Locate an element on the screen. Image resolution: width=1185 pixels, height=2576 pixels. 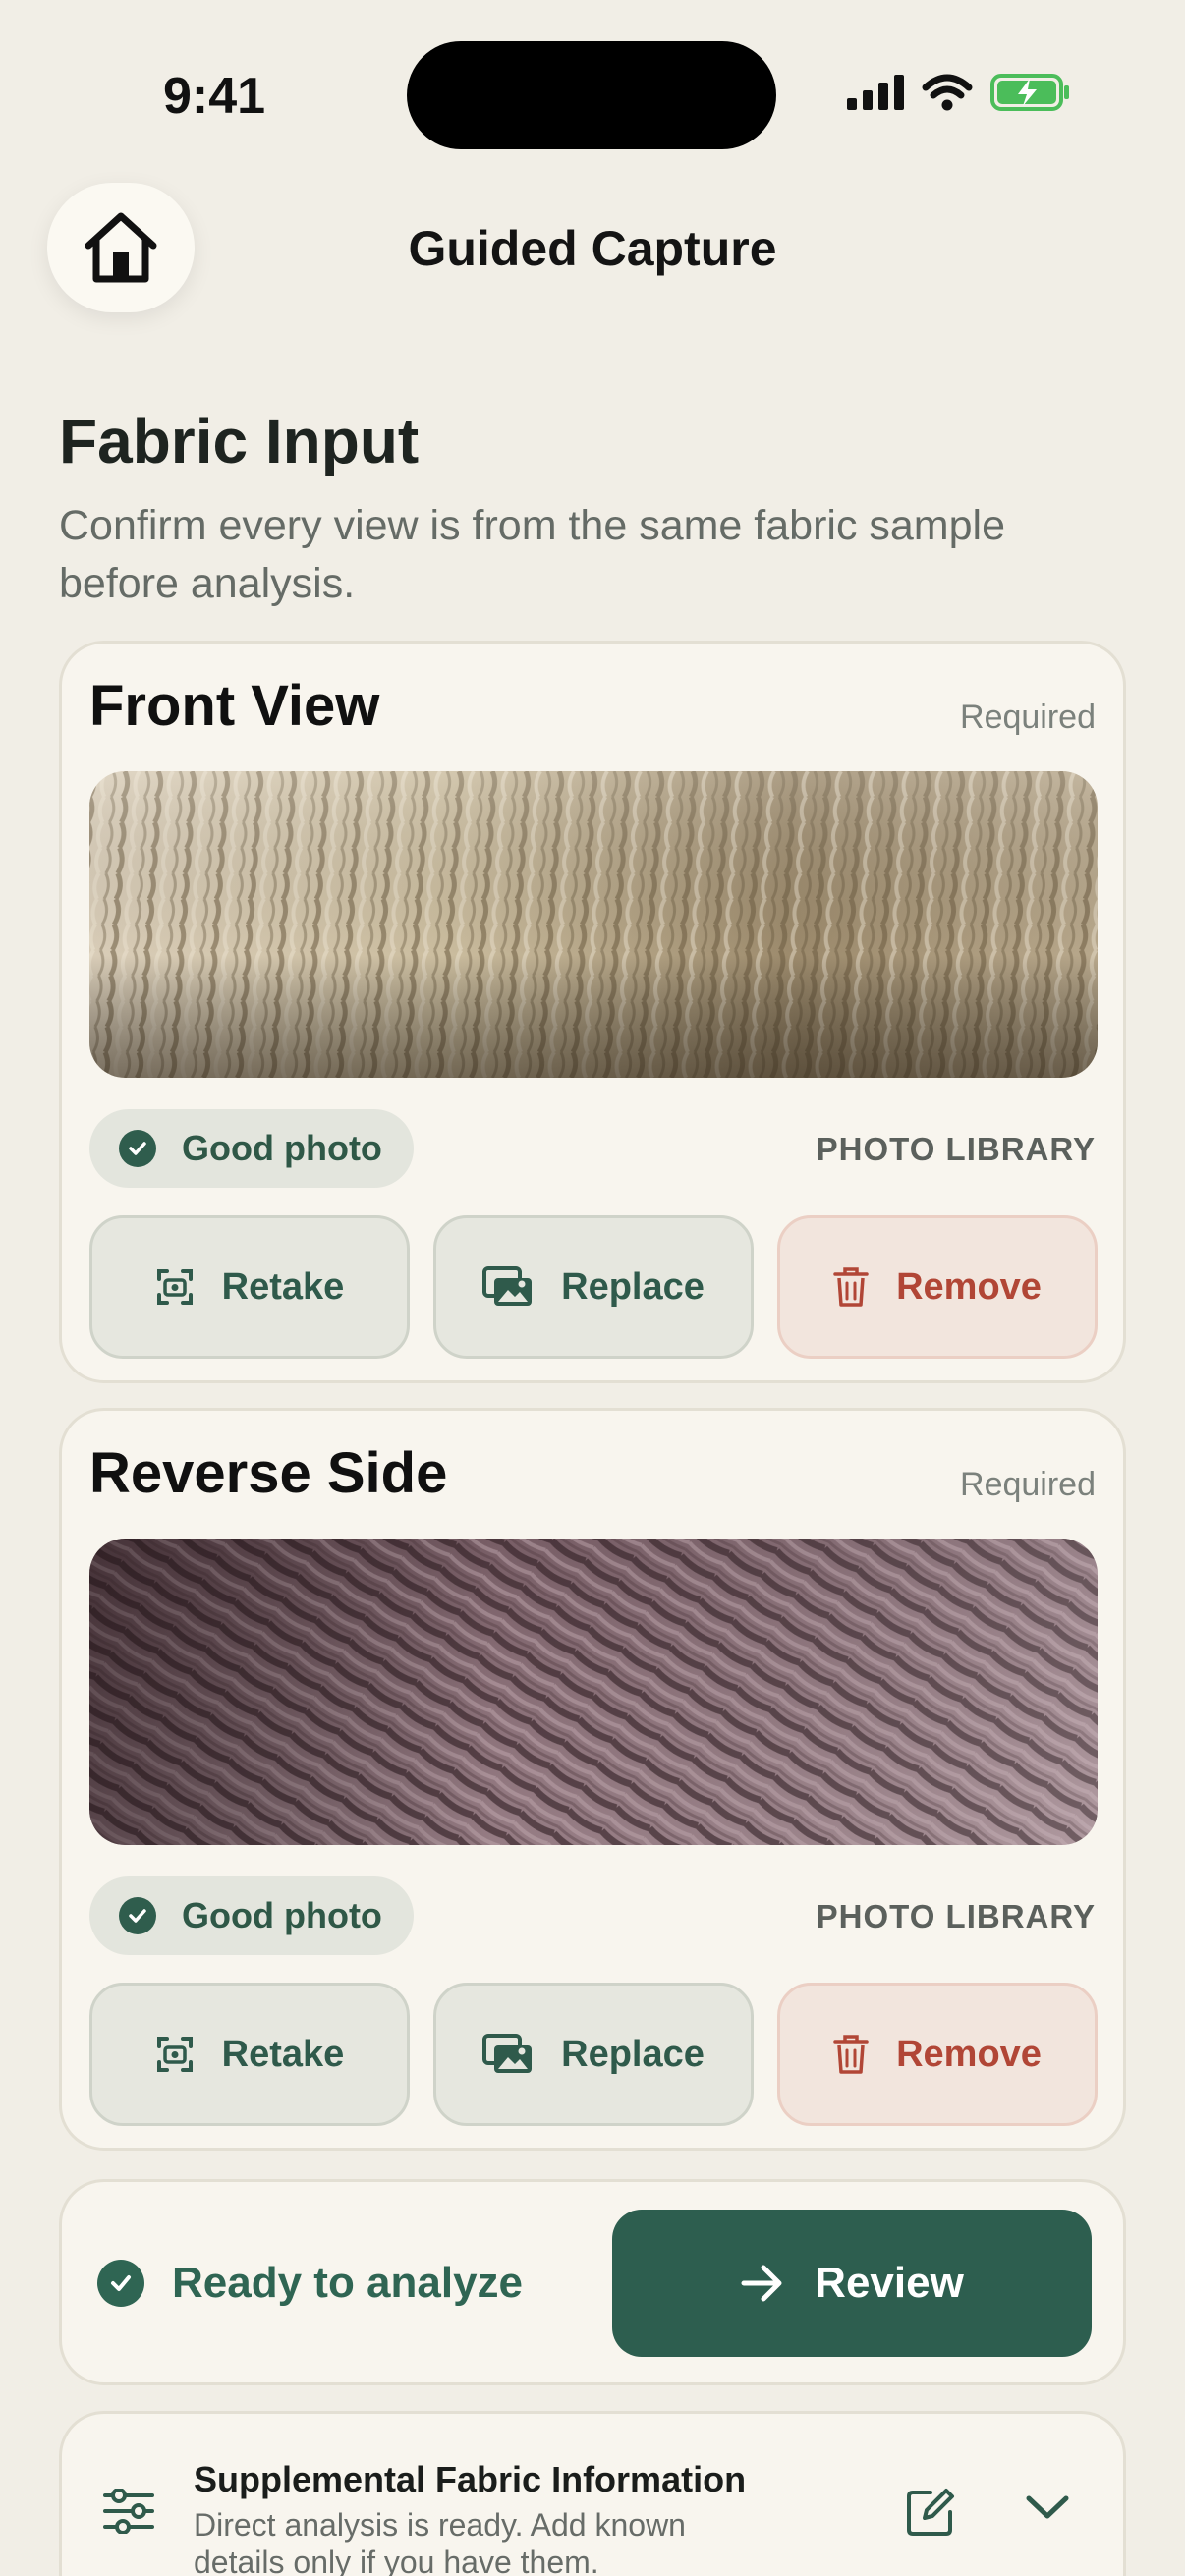
review-label: Review is located at coordinates (890, 2283).